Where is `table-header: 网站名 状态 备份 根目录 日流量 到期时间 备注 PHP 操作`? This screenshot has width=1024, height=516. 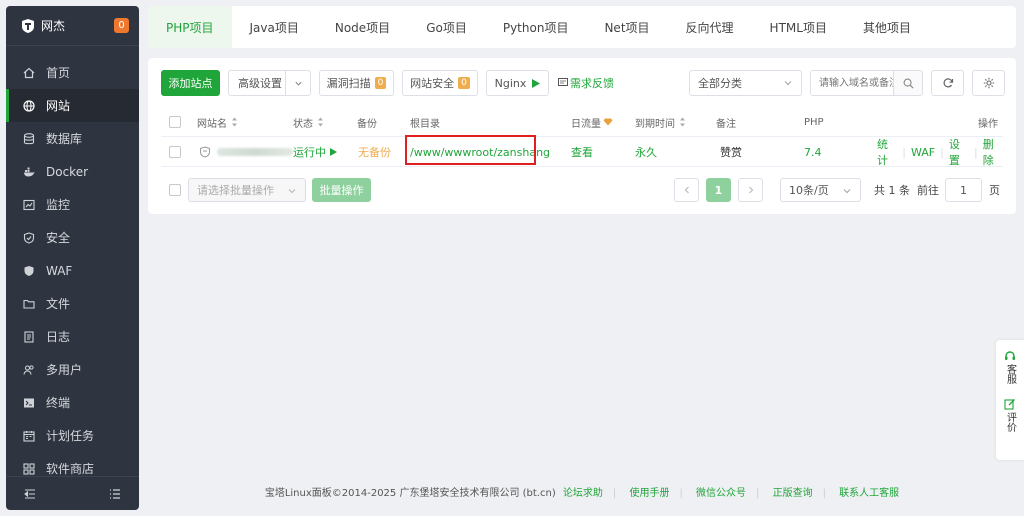
table-header: 网站名 状态 备份 根目录 日流量 到期时间 备注 PHP 操作 is located at coordinates (582, 122).